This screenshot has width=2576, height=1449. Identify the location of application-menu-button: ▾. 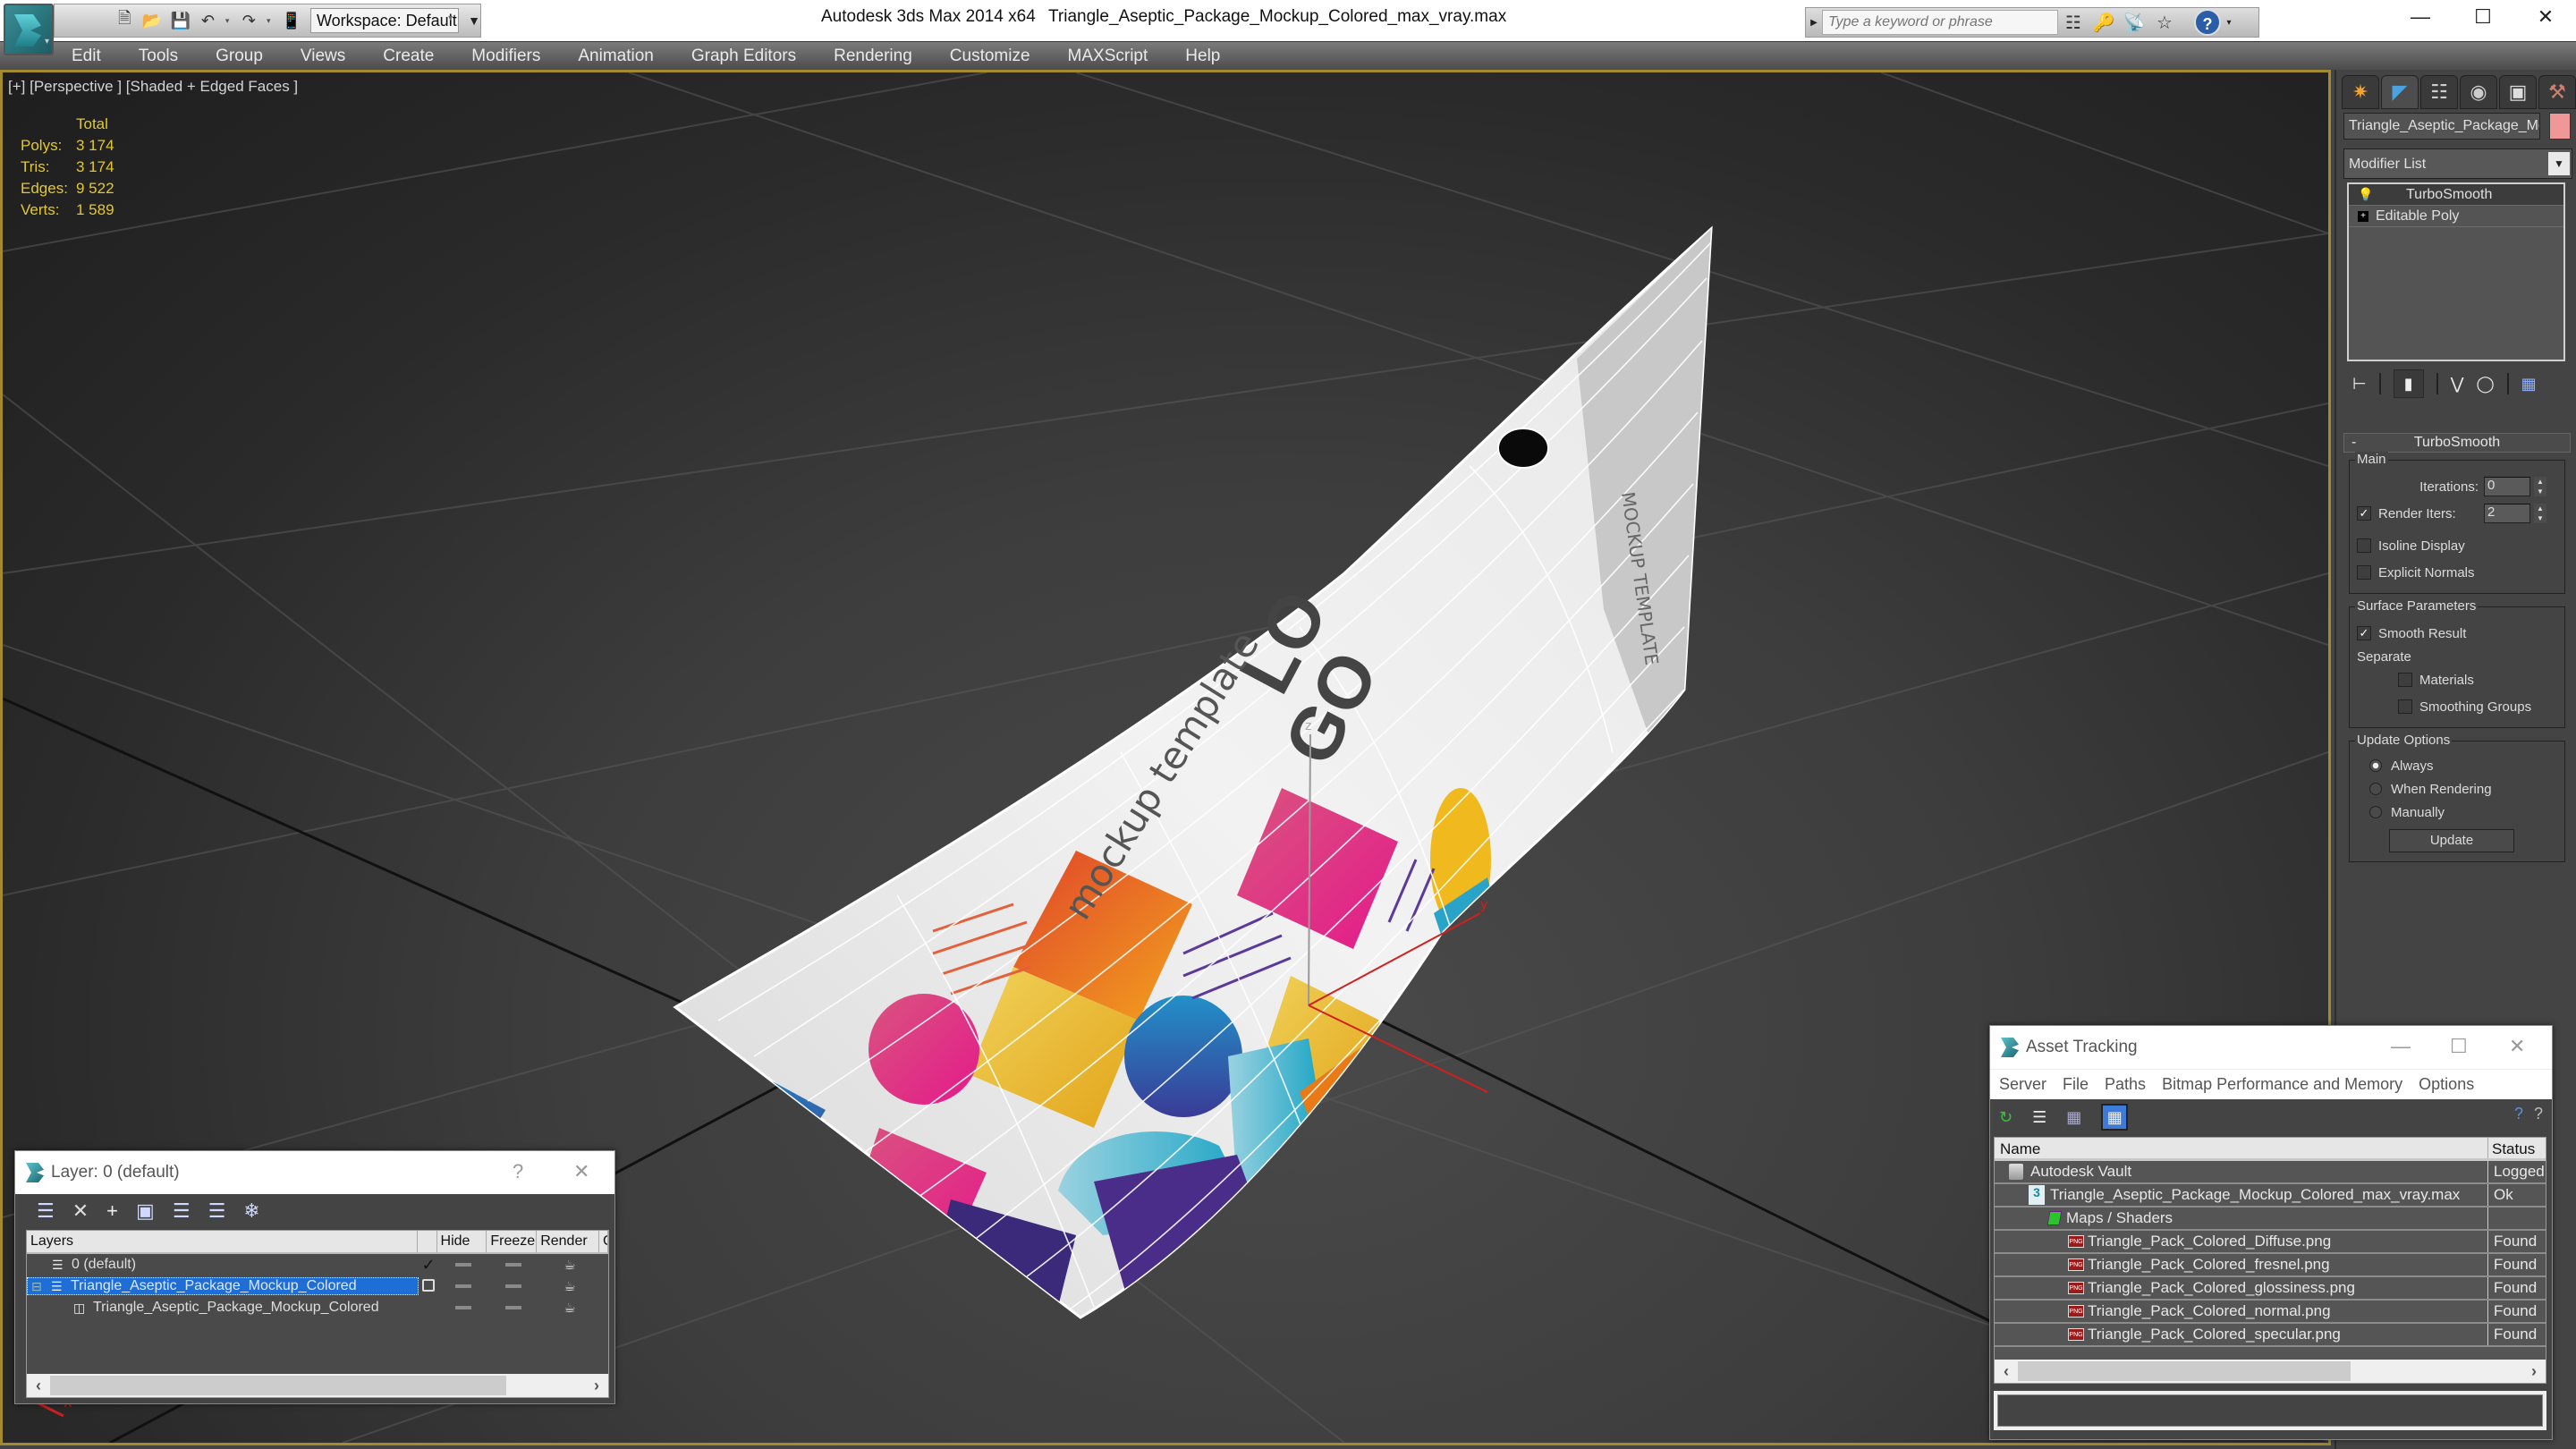
(29, 29).